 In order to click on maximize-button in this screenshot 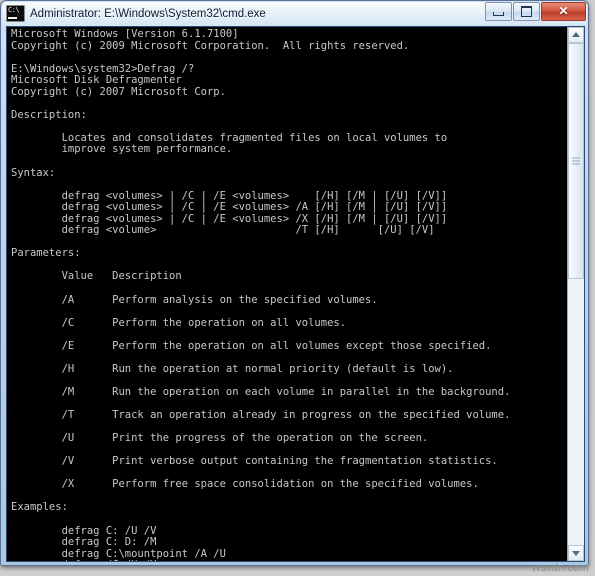, I will do `click(526, 11)`.